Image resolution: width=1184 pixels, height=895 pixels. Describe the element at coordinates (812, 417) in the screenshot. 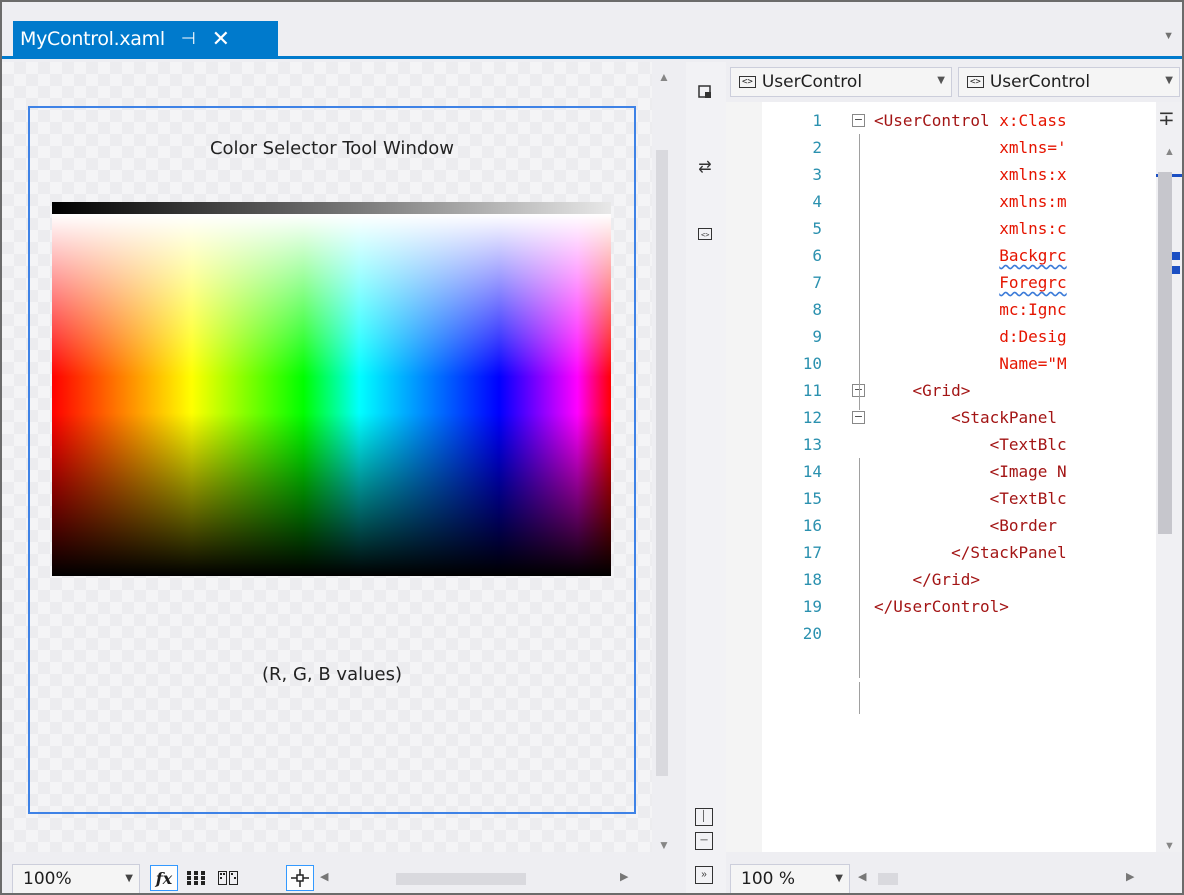

I see `line-number: 12` at that location.